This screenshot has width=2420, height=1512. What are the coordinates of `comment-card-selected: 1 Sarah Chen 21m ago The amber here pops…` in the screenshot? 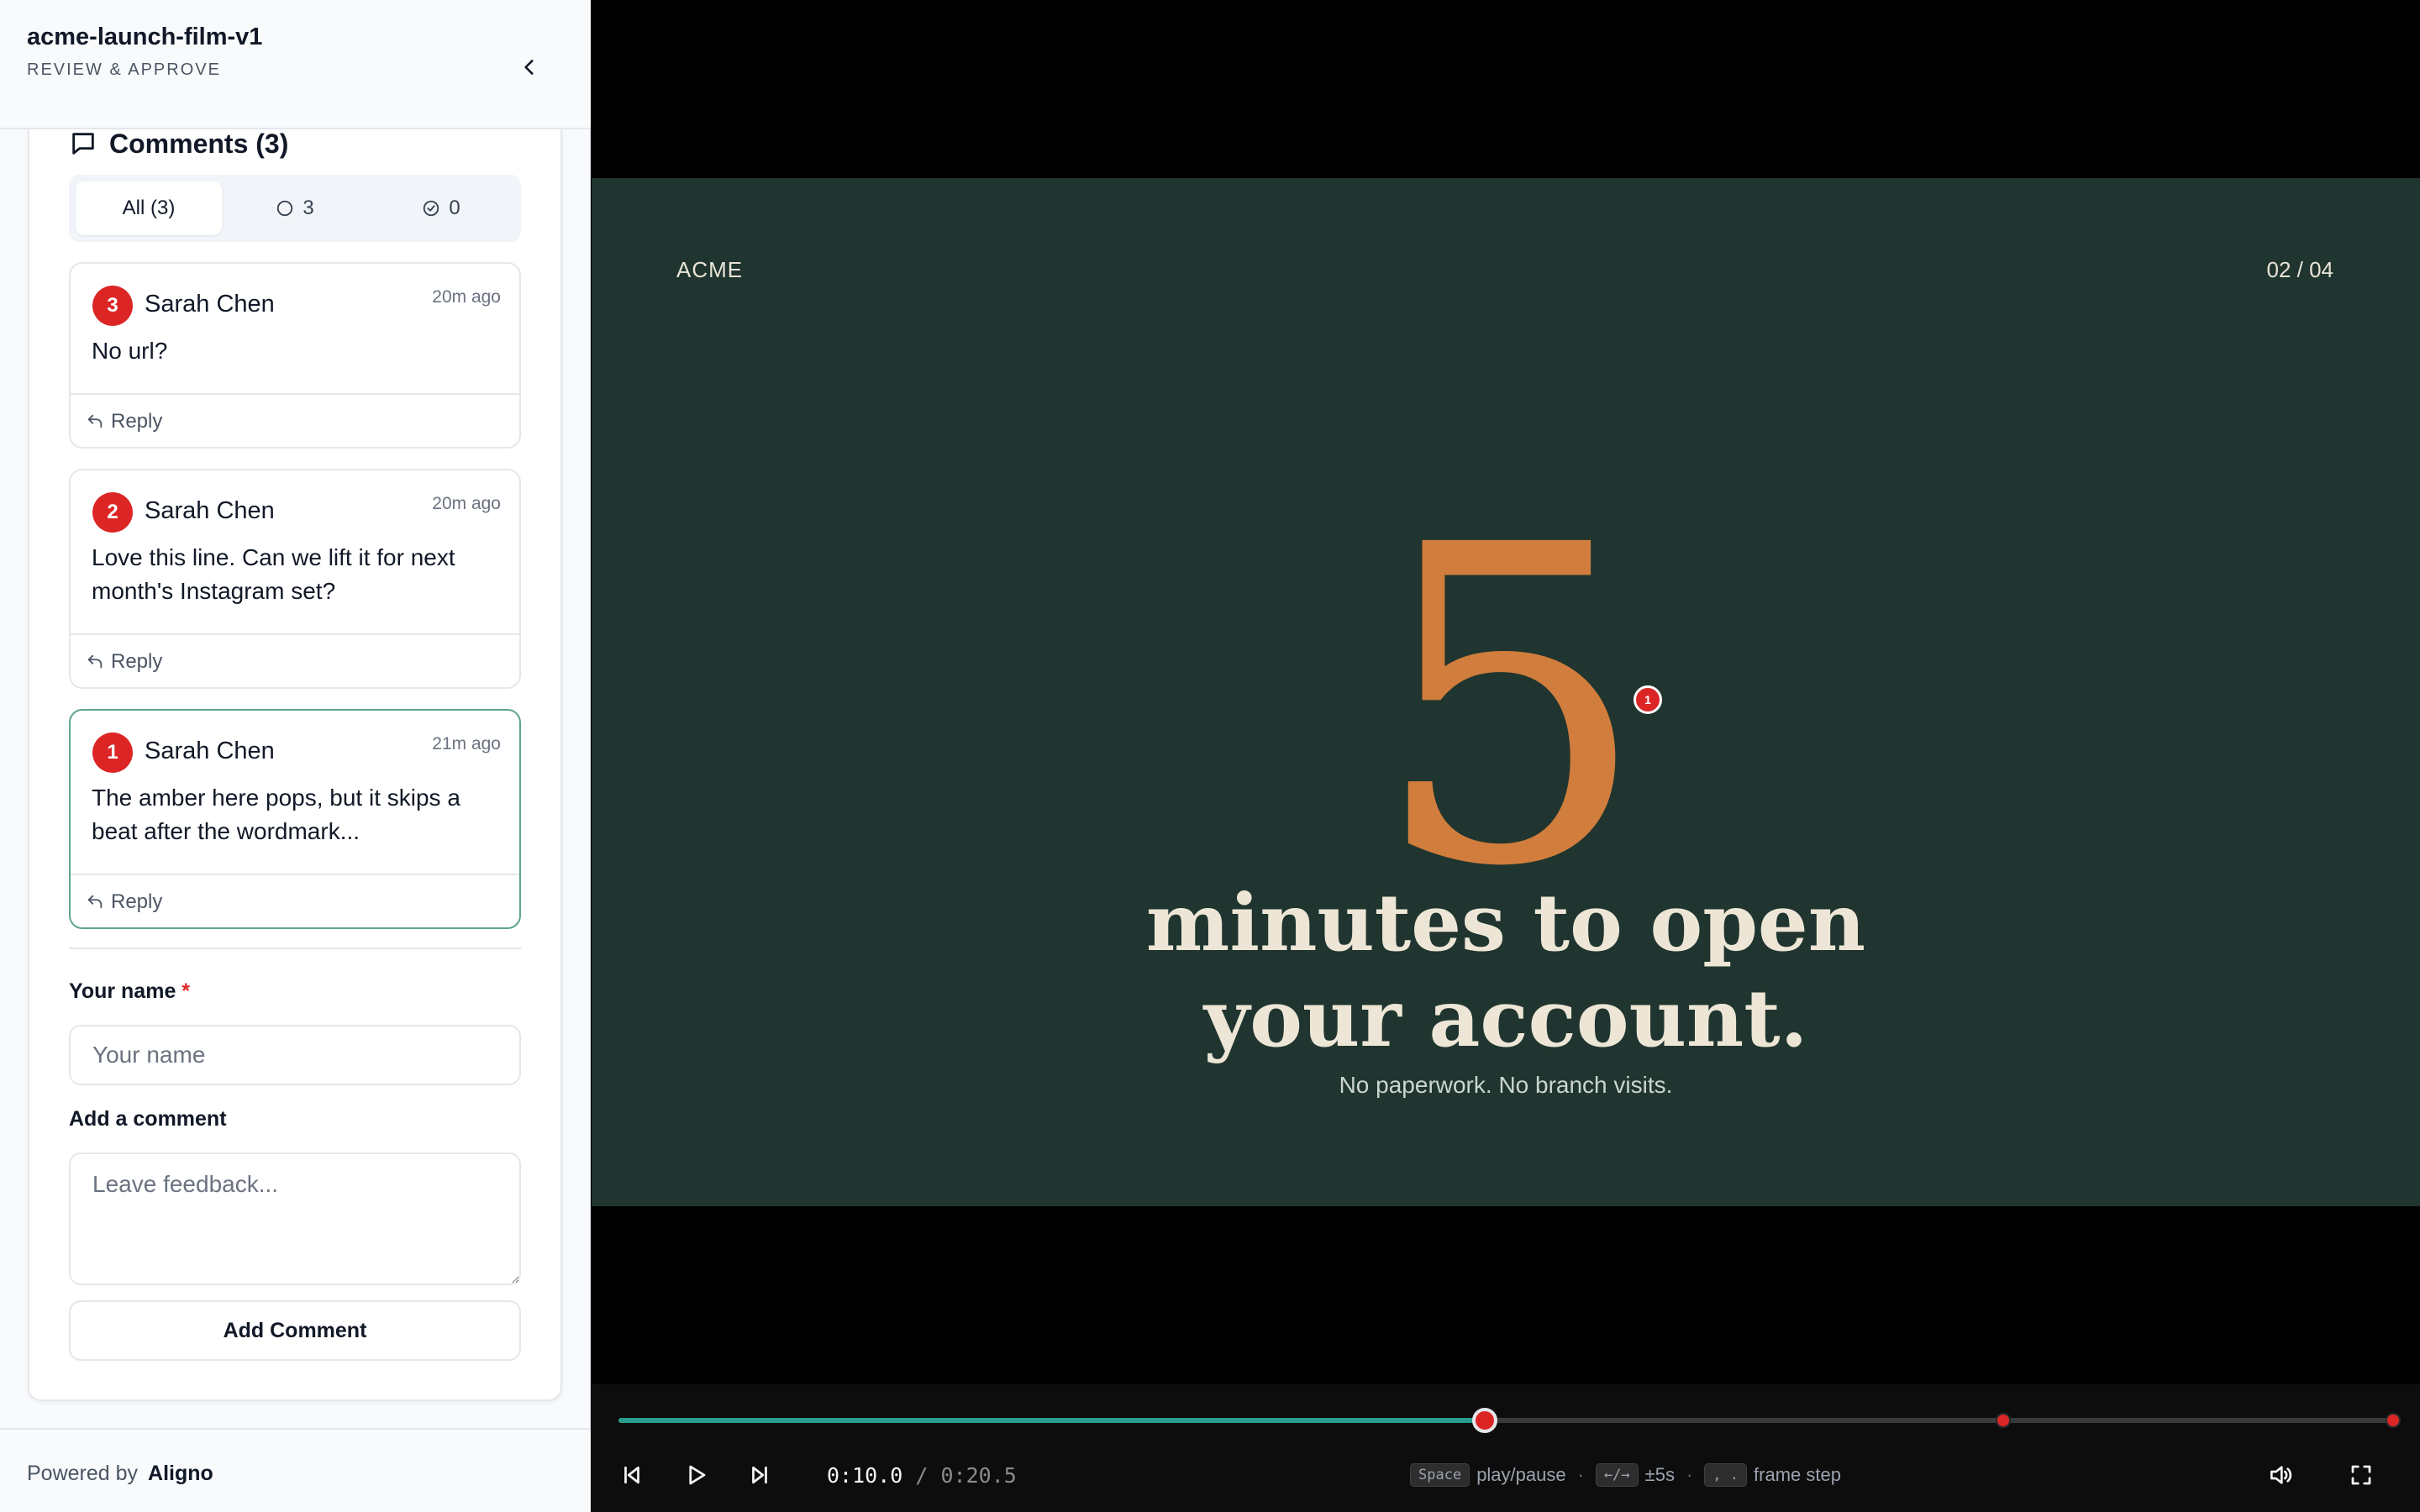 It's located at (295, 819).